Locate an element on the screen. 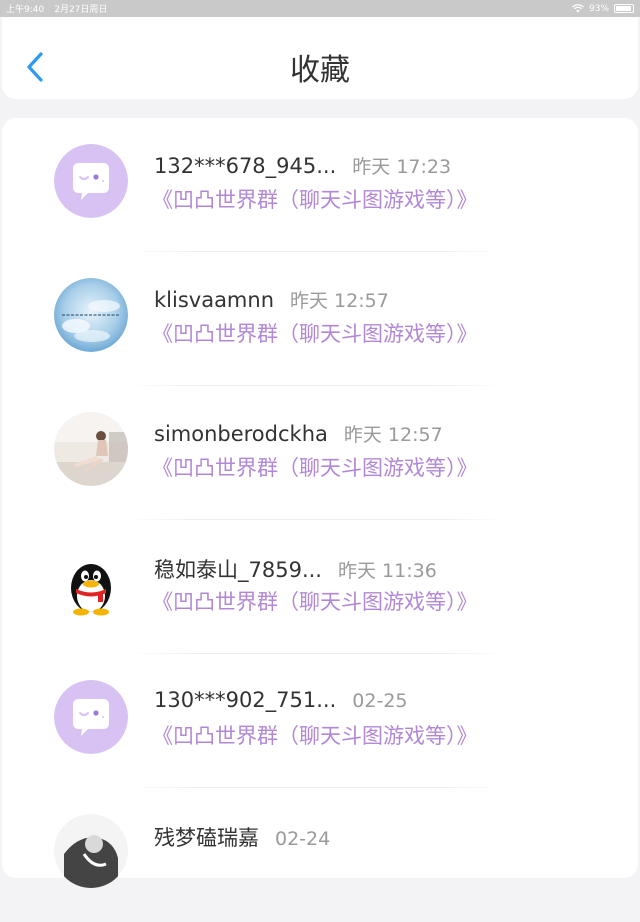  list-item: 稳如泰山_7859... 昨天 11:36 《凹凸世界群（聊天斗图游戏等）》 is located at coordinates (320, 587).